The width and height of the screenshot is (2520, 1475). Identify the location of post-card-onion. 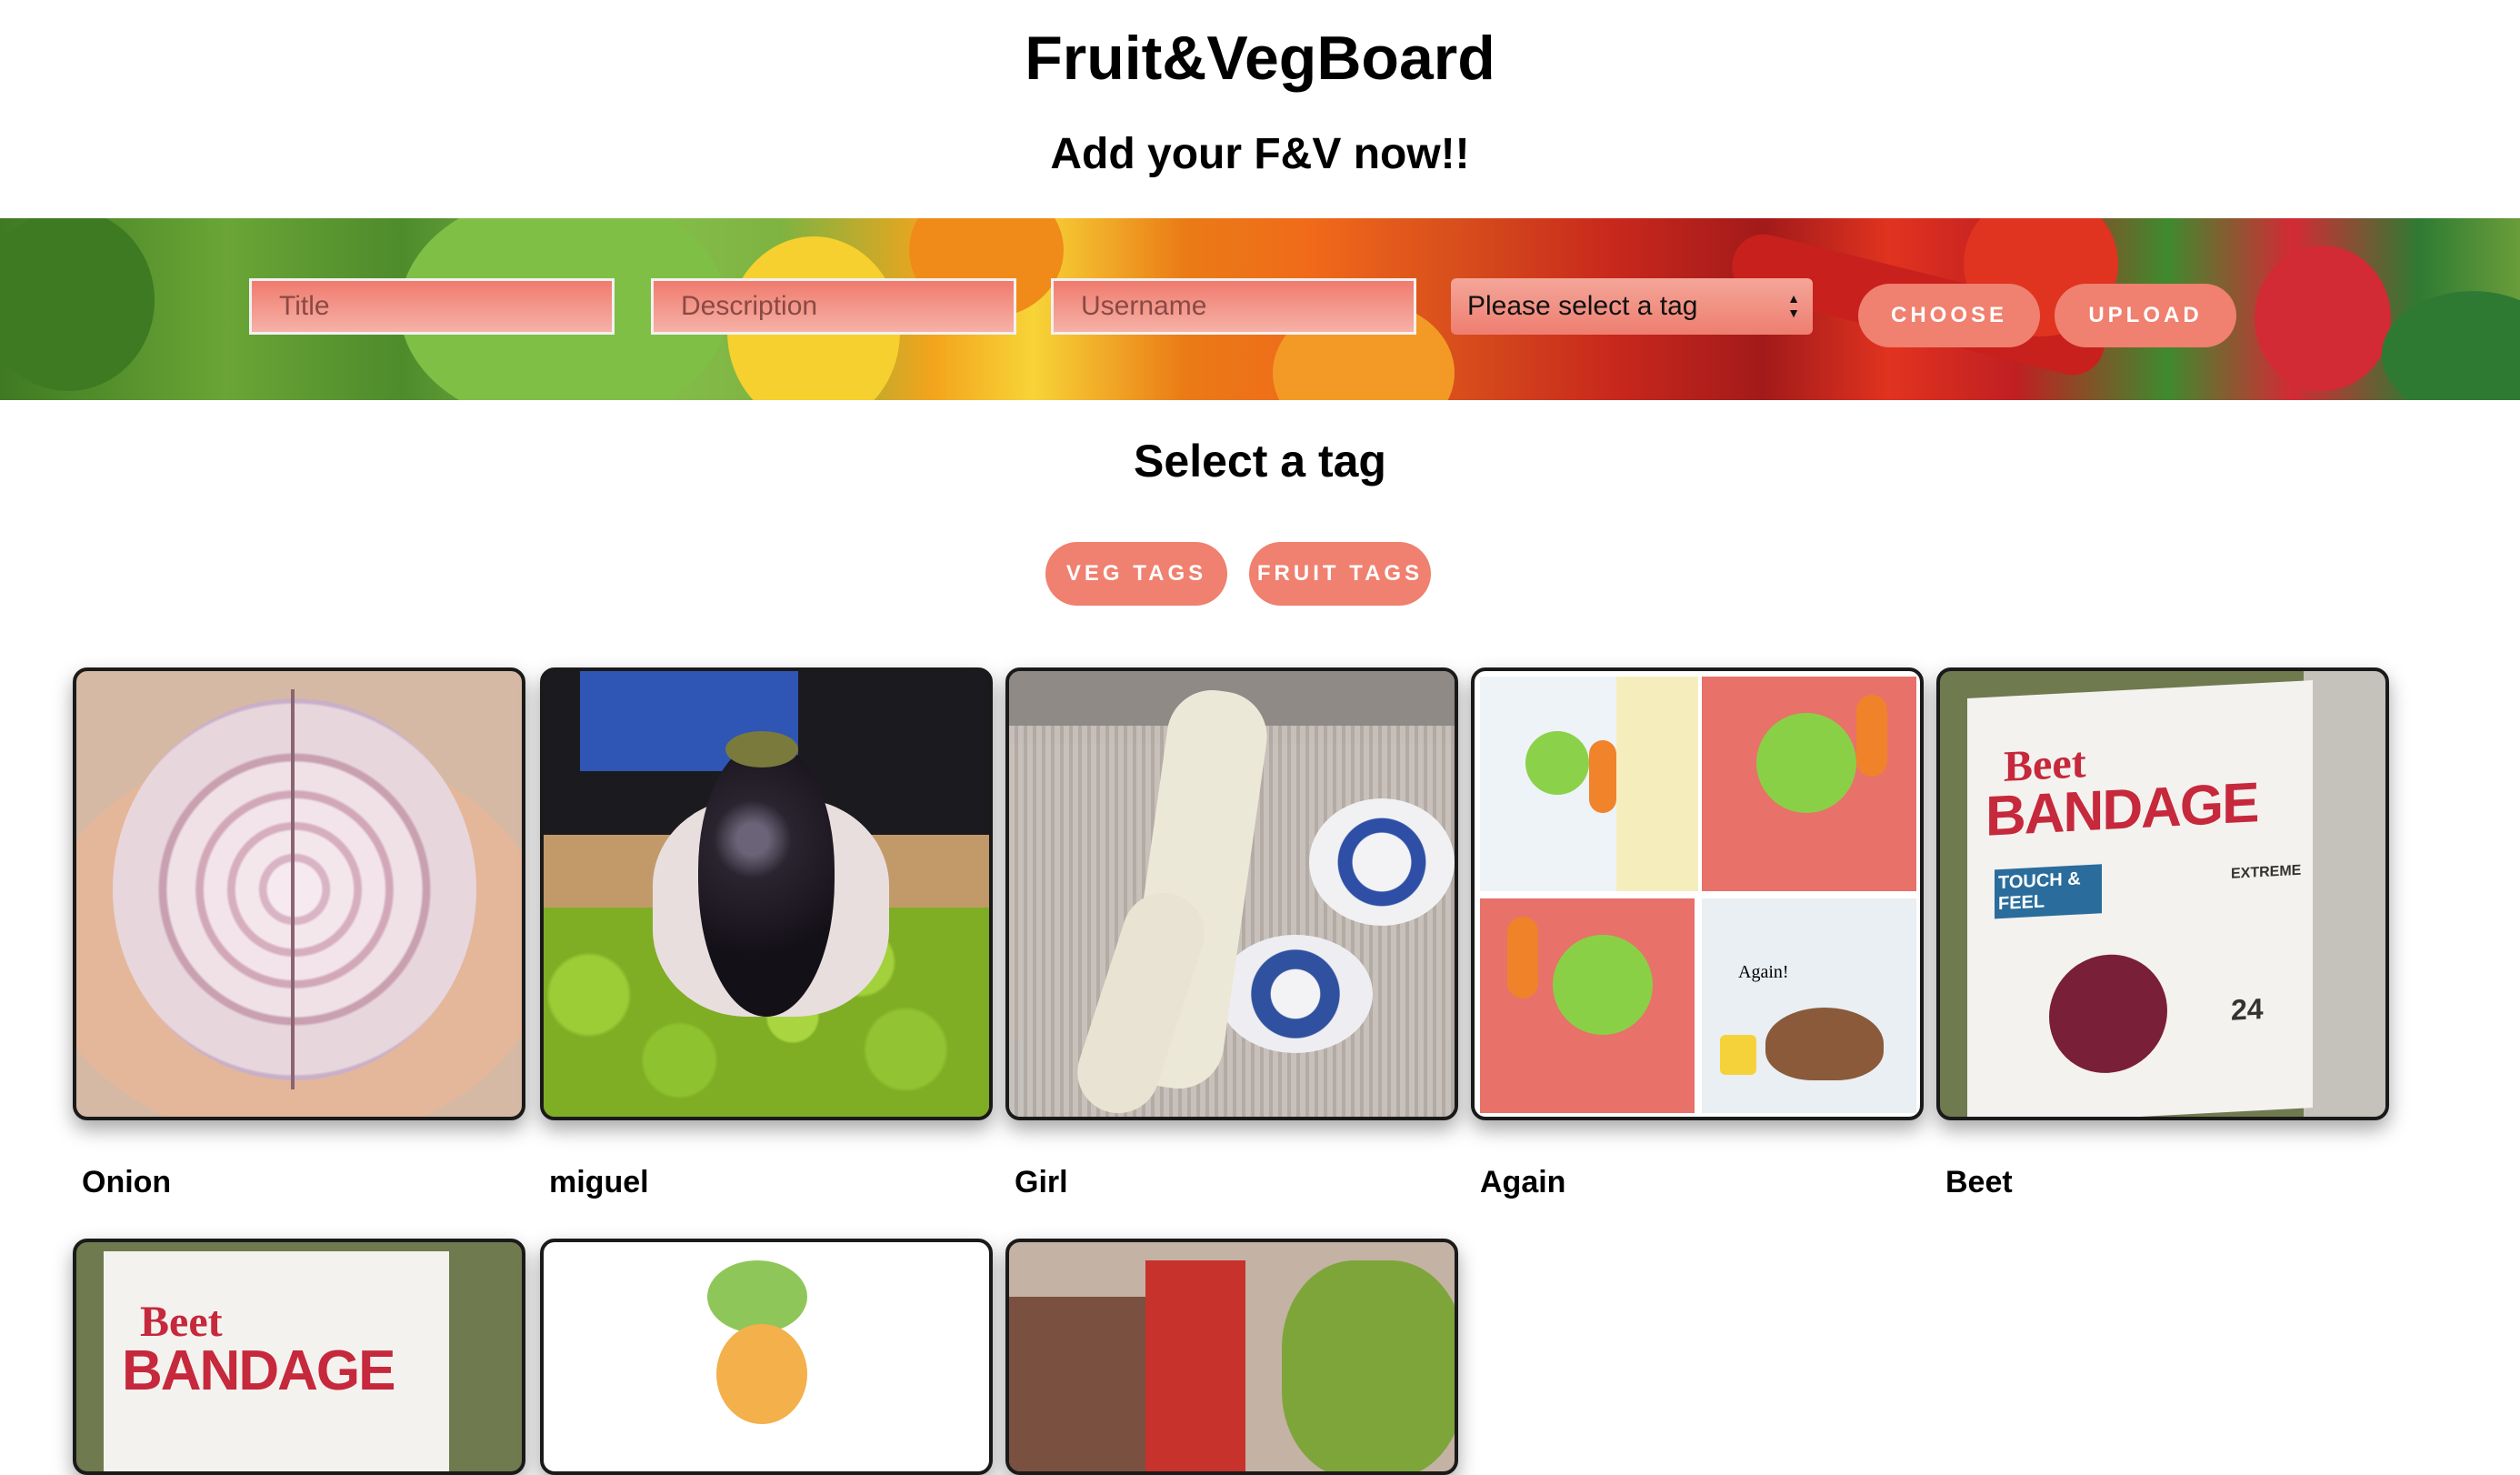
(299, 894).